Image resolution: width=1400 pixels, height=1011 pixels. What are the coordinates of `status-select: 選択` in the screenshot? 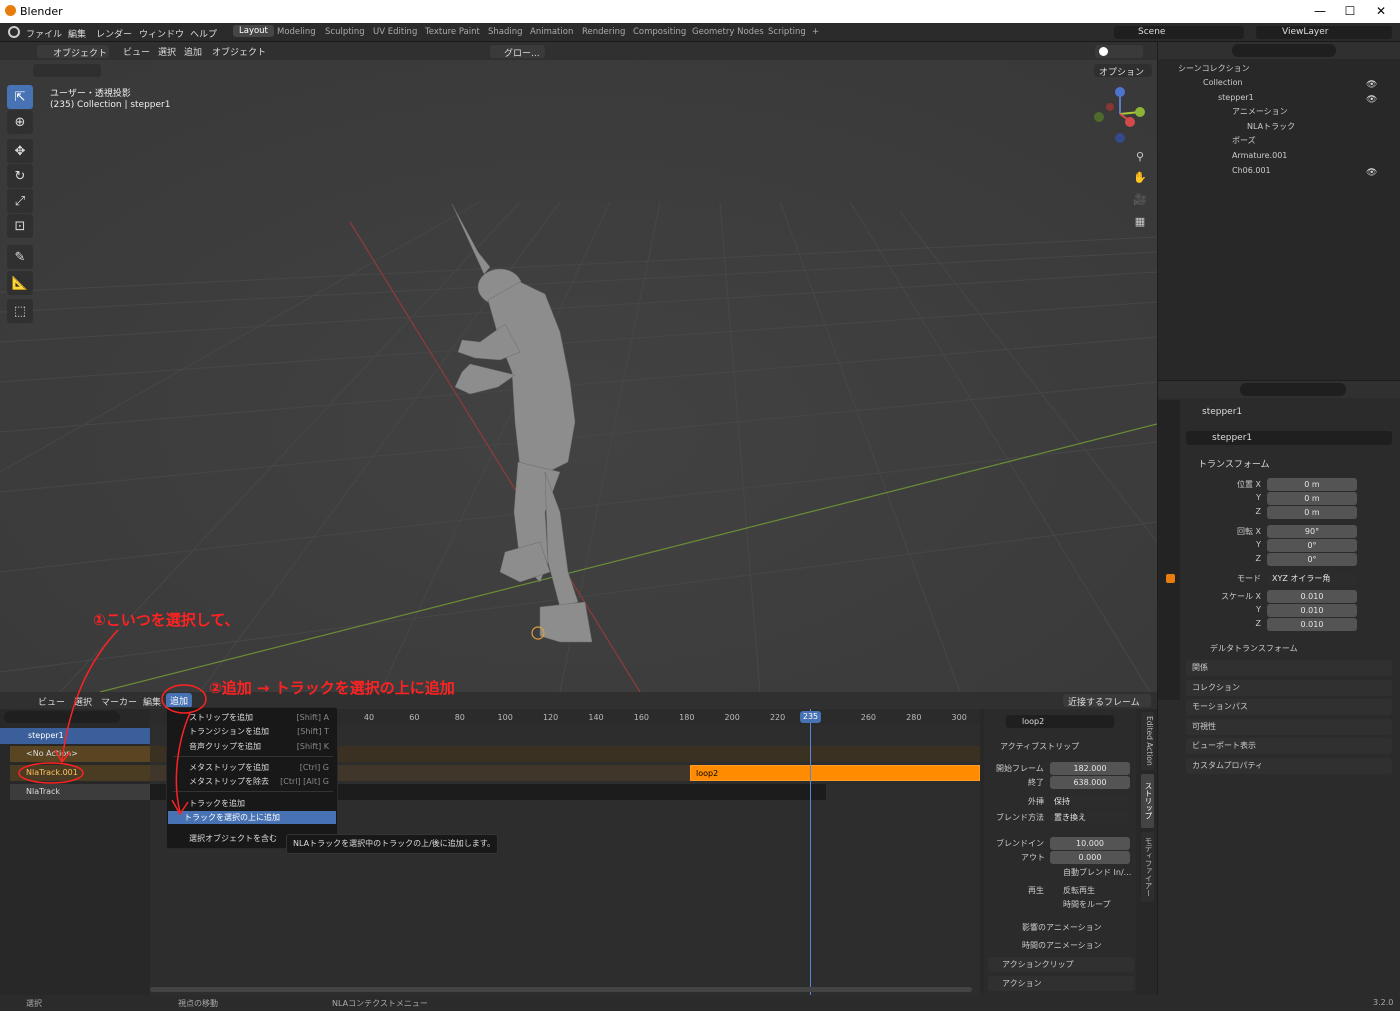 It's located at (34, 1003).